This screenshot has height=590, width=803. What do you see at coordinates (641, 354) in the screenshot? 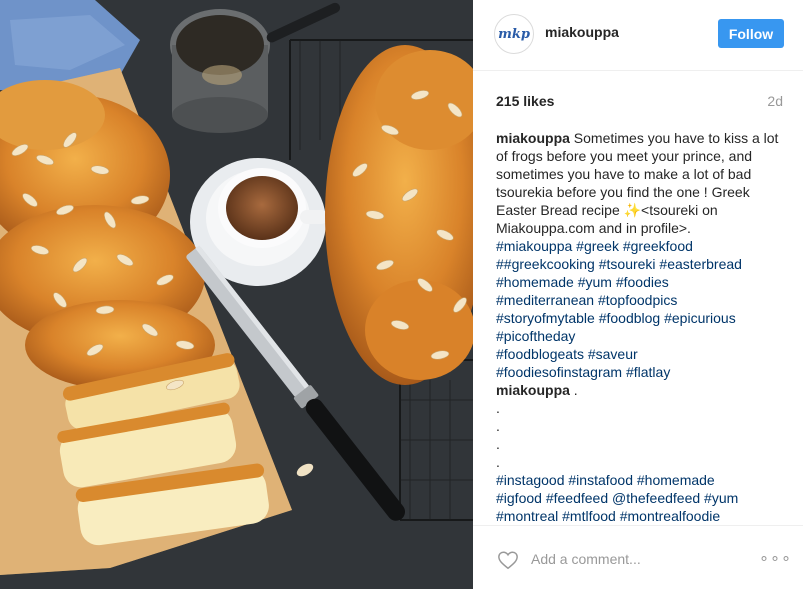
I see `hashtag-line: #foodblogeats #saveur` at bounding box center [641, 354].